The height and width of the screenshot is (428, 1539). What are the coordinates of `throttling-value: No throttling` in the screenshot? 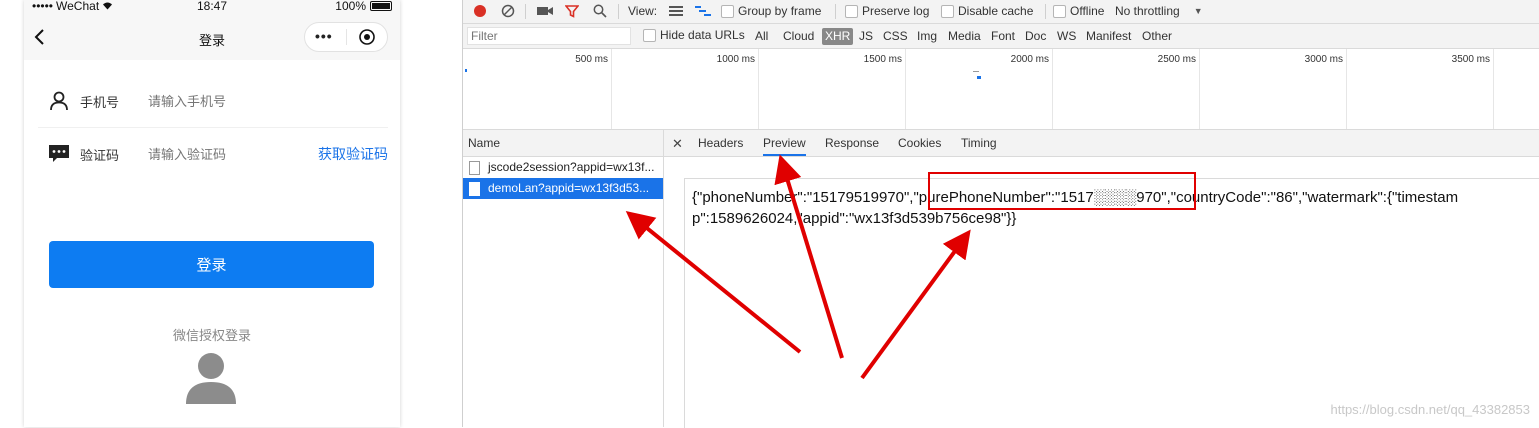 It's located at (1147, 11).